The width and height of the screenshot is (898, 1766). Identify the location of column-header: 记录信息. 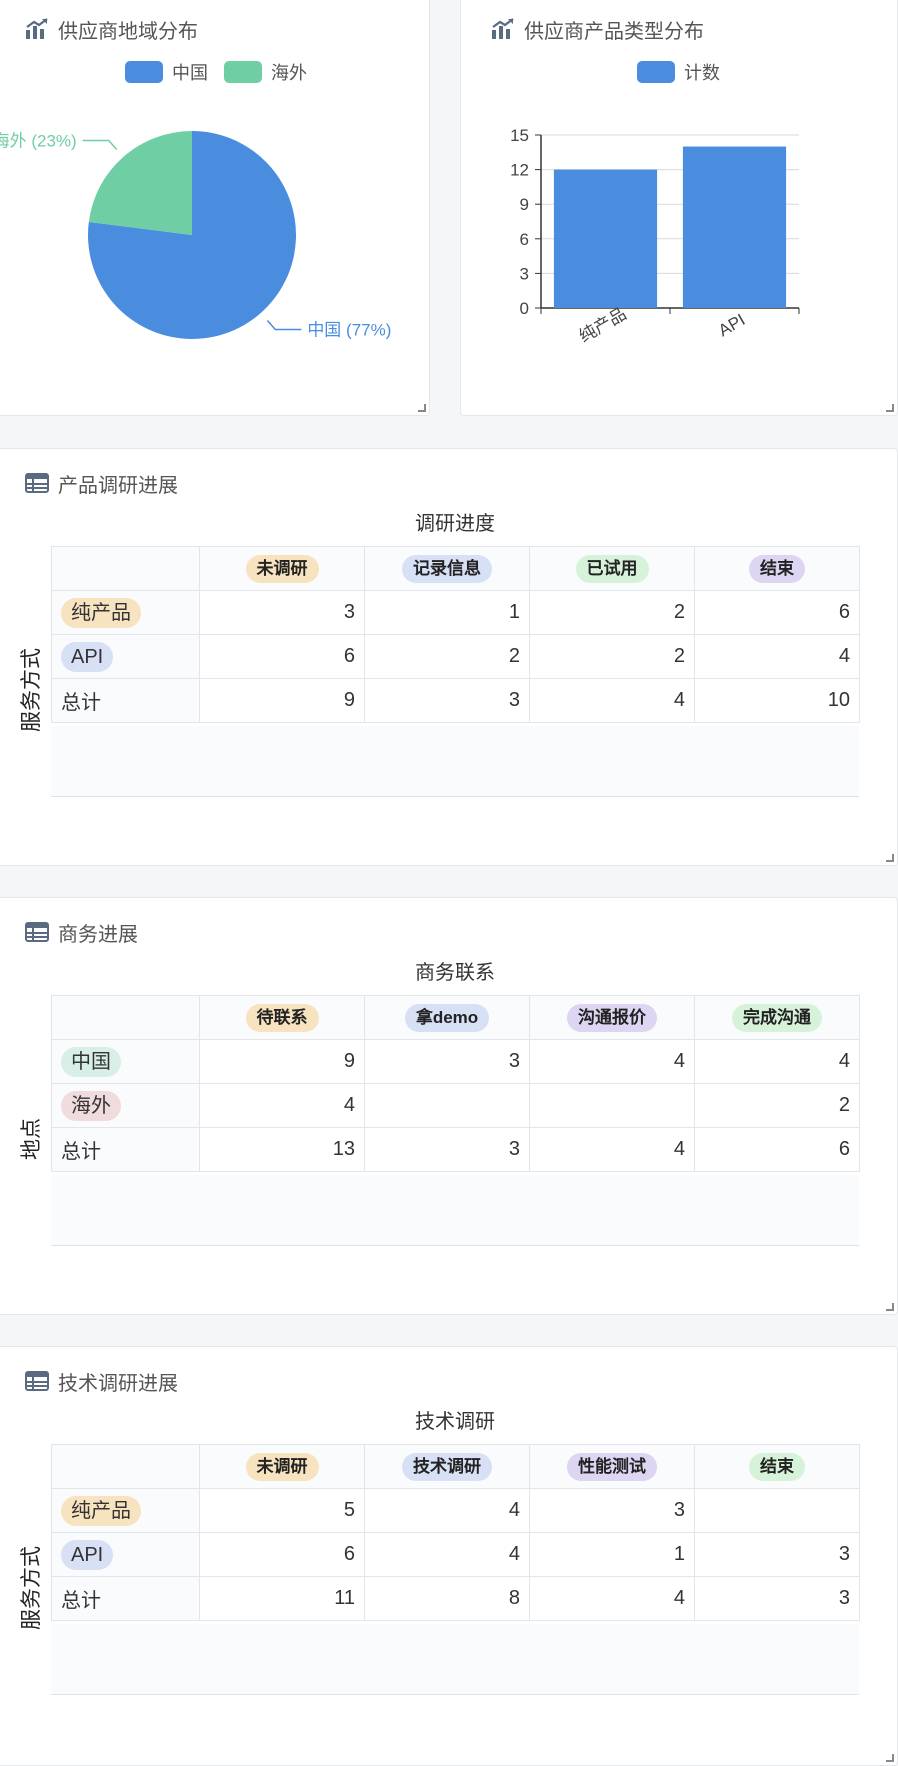
(447, 568).